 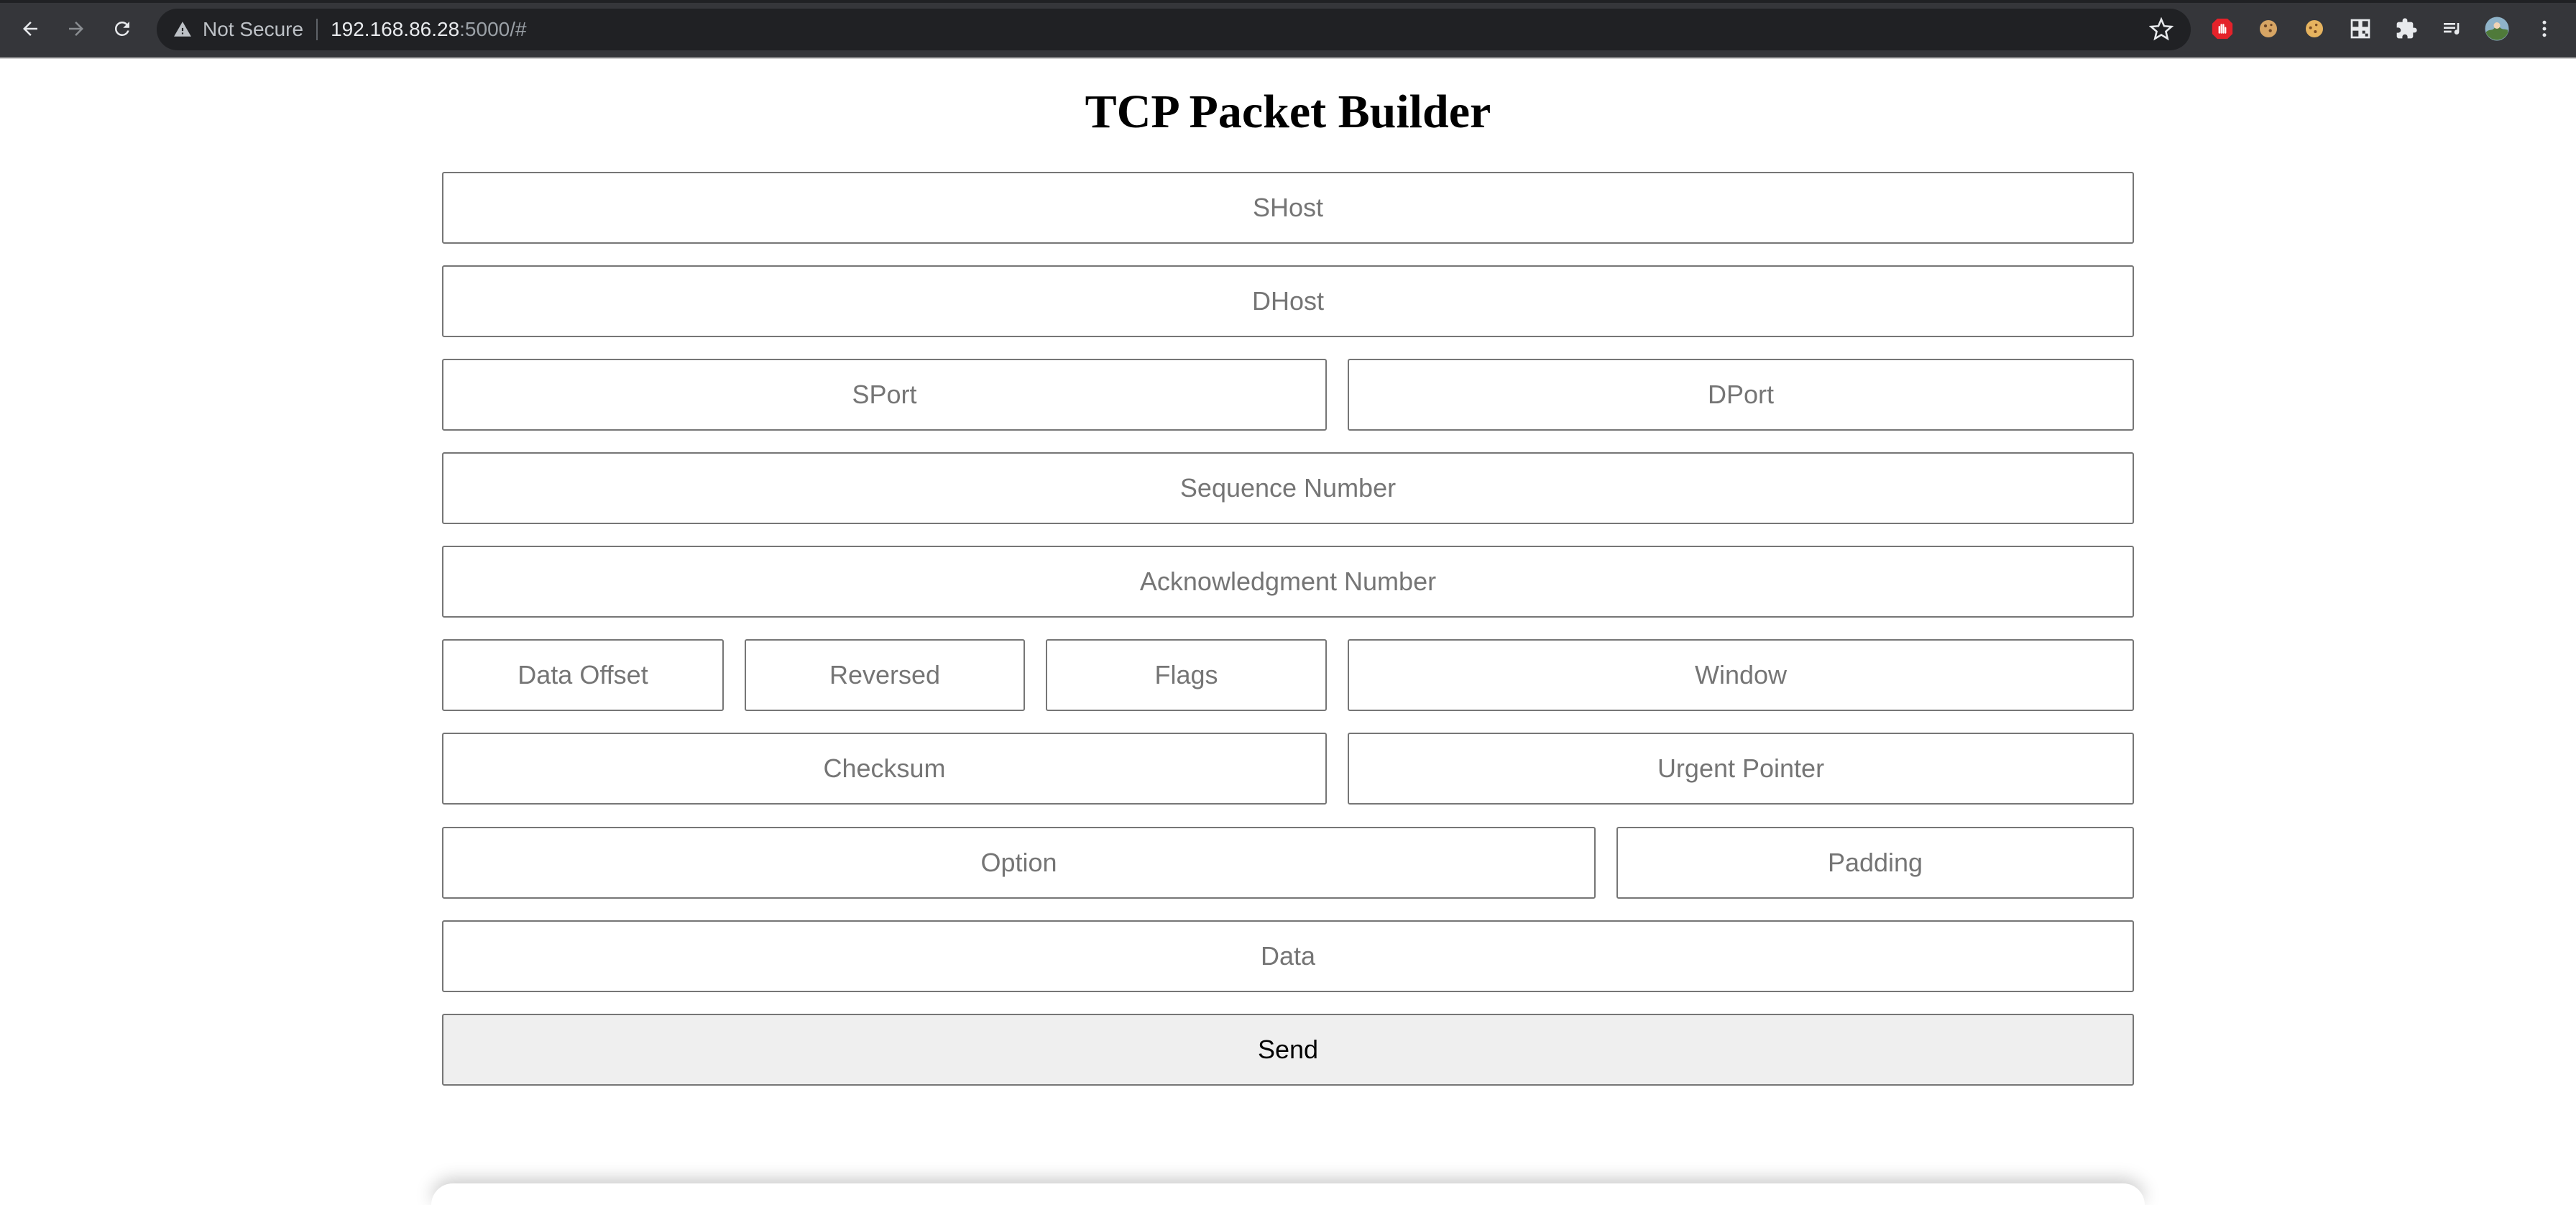 What do you see at coordinates (2268, 29) in the screenshot?
I see `cookie-icon` at bounding box center [2268, 29].